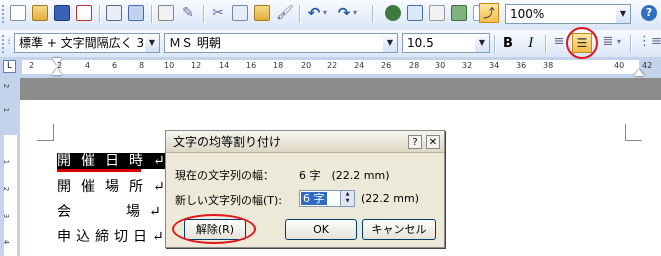 Image resolution: width=661 pixels, height=256 pixels. Describe the element at coordinates (99, 170) in the screenshot. I see `selection-underline` at that location.